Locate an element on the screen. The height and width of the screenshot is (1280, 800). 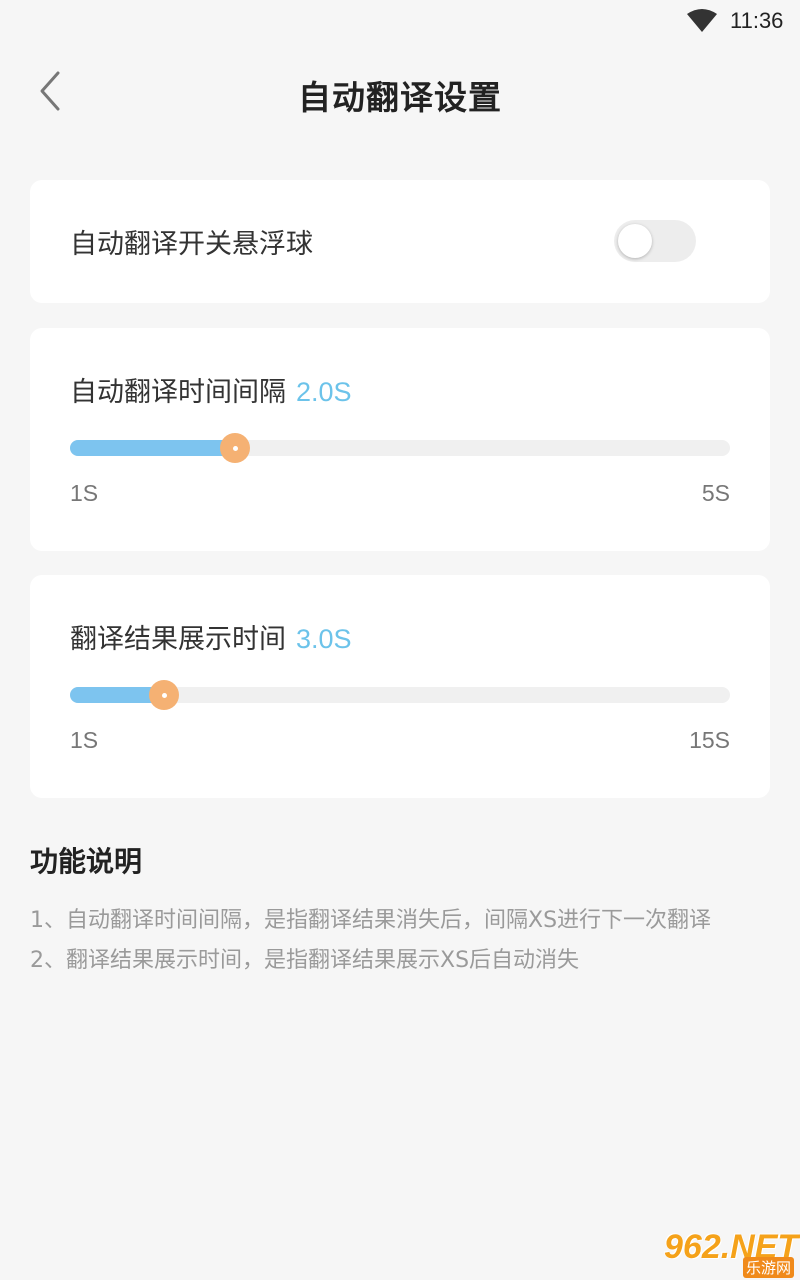
description-heading: 功能说明 is located at coordinates (86, 861).